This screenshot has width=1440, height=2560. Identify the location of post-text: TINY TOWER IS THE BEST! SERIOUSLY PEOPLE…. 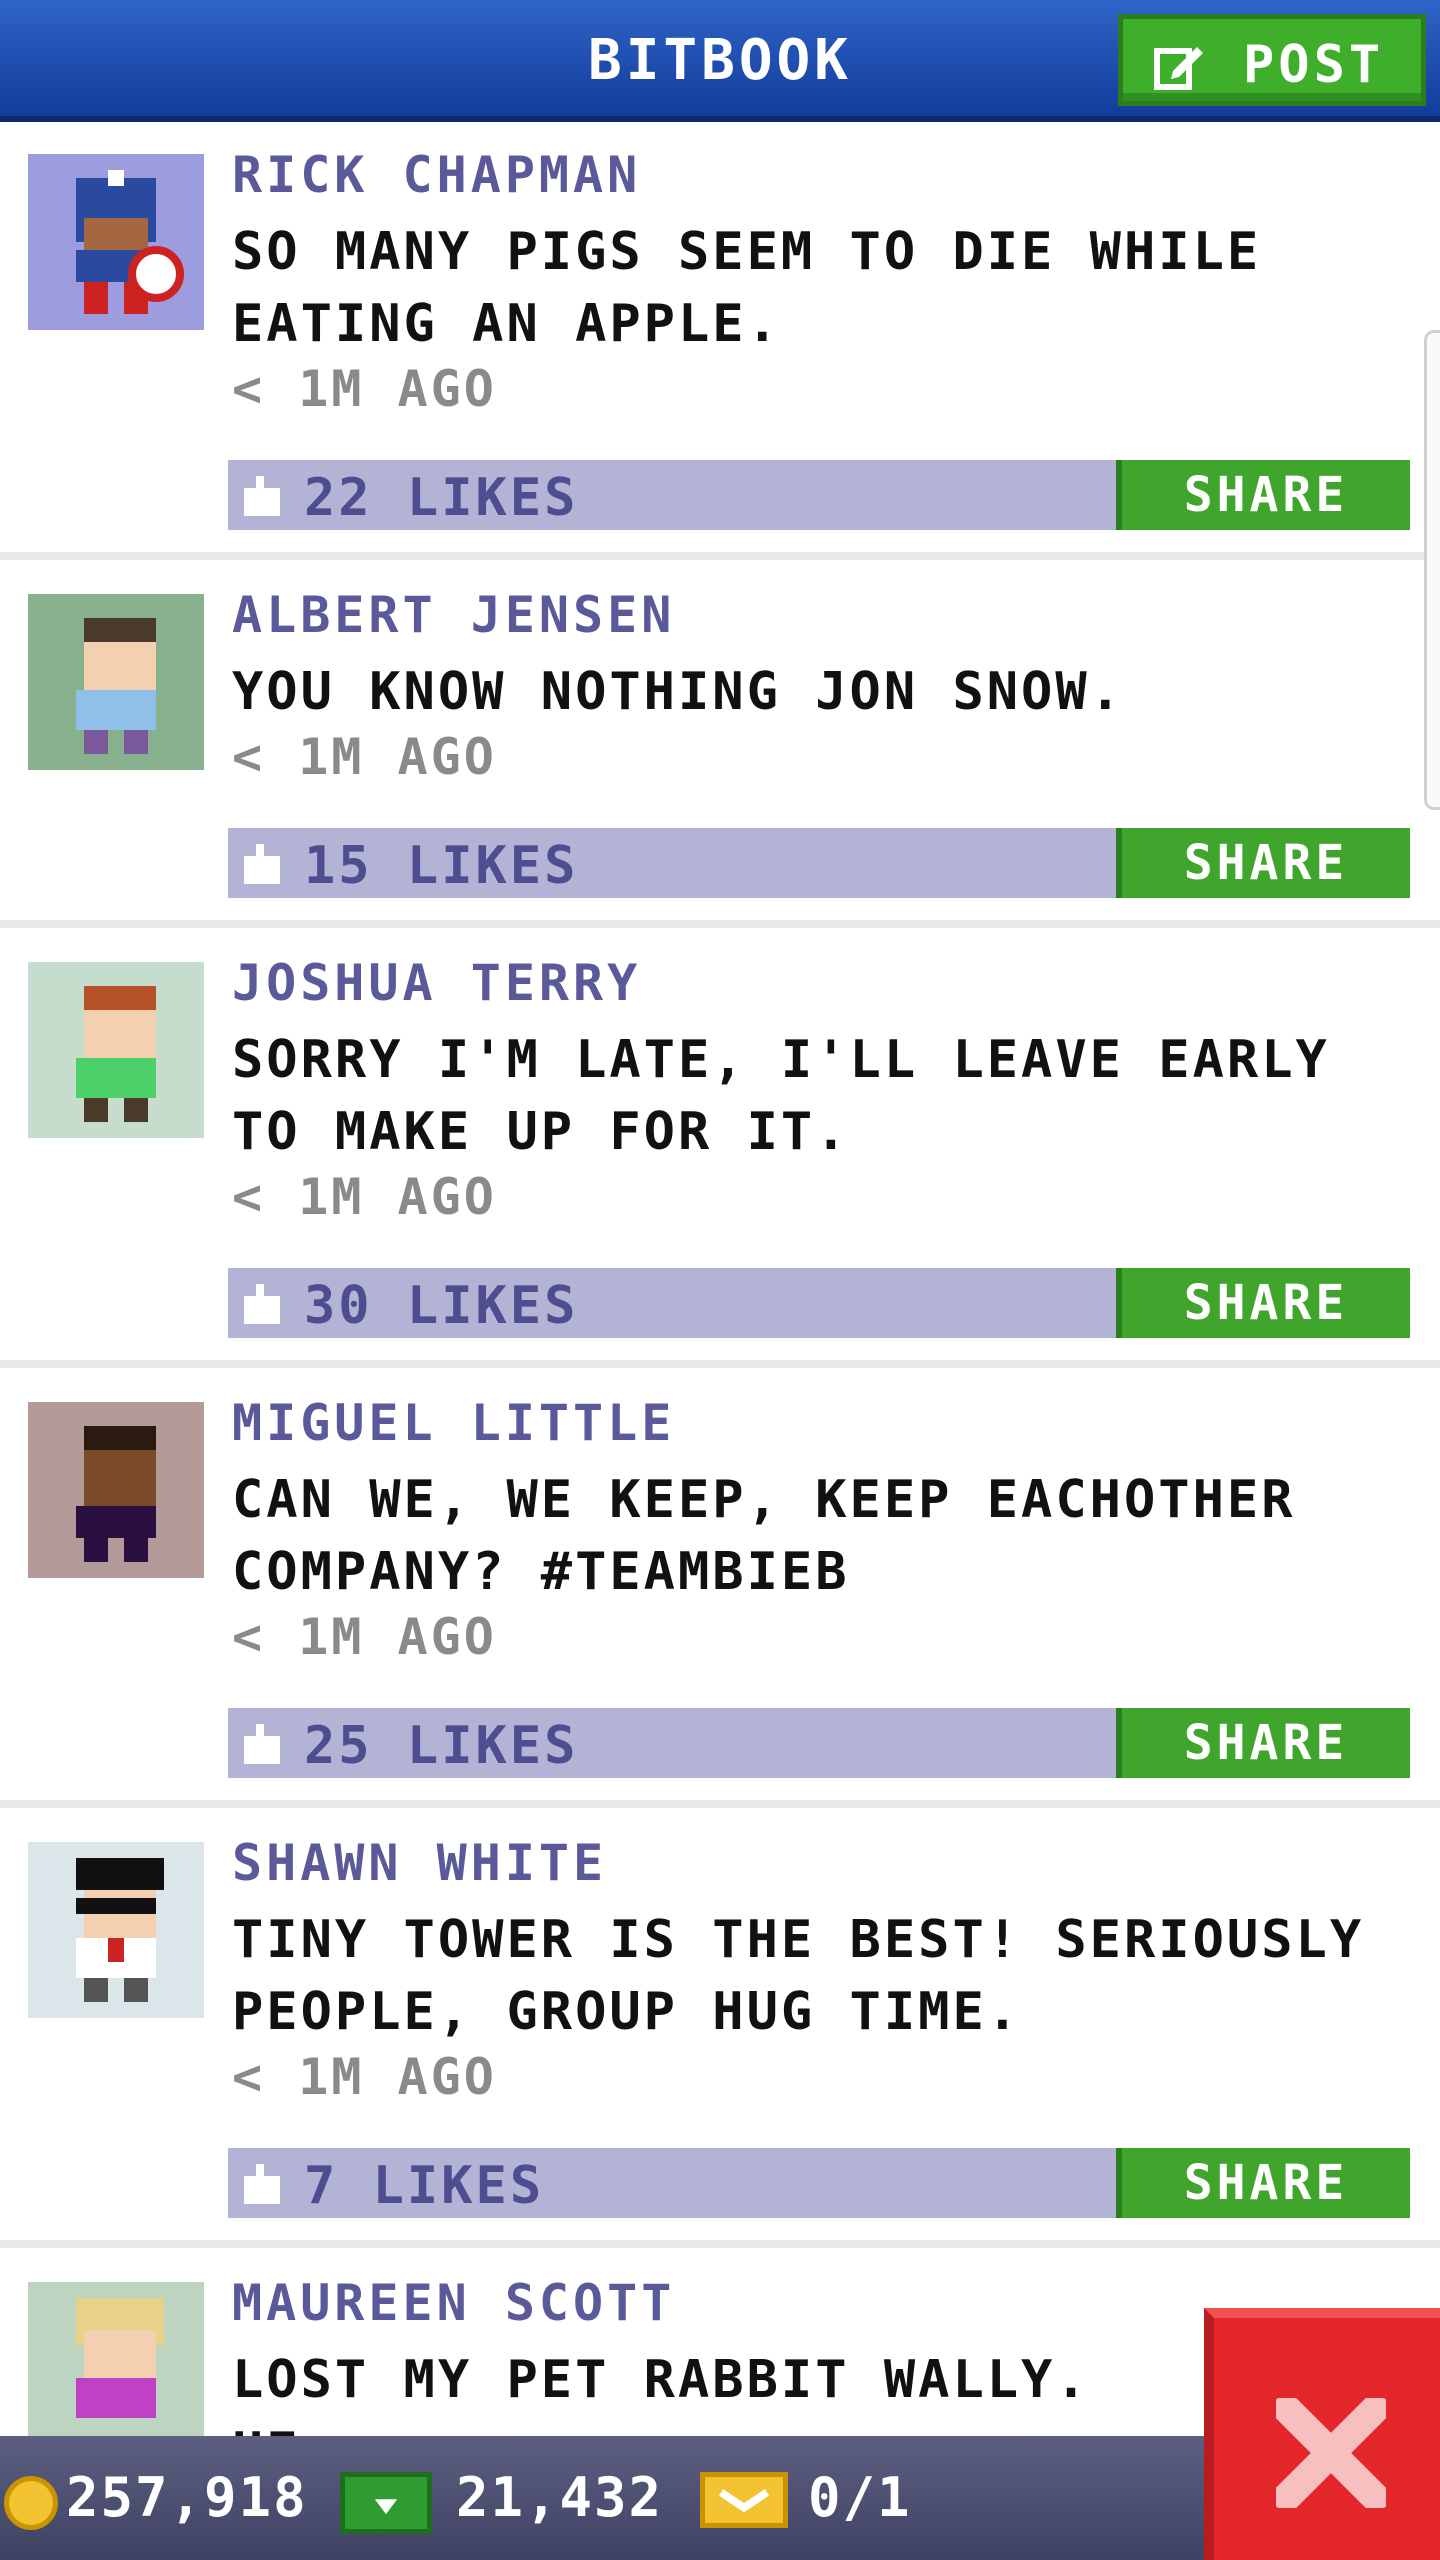
(798, 1976).